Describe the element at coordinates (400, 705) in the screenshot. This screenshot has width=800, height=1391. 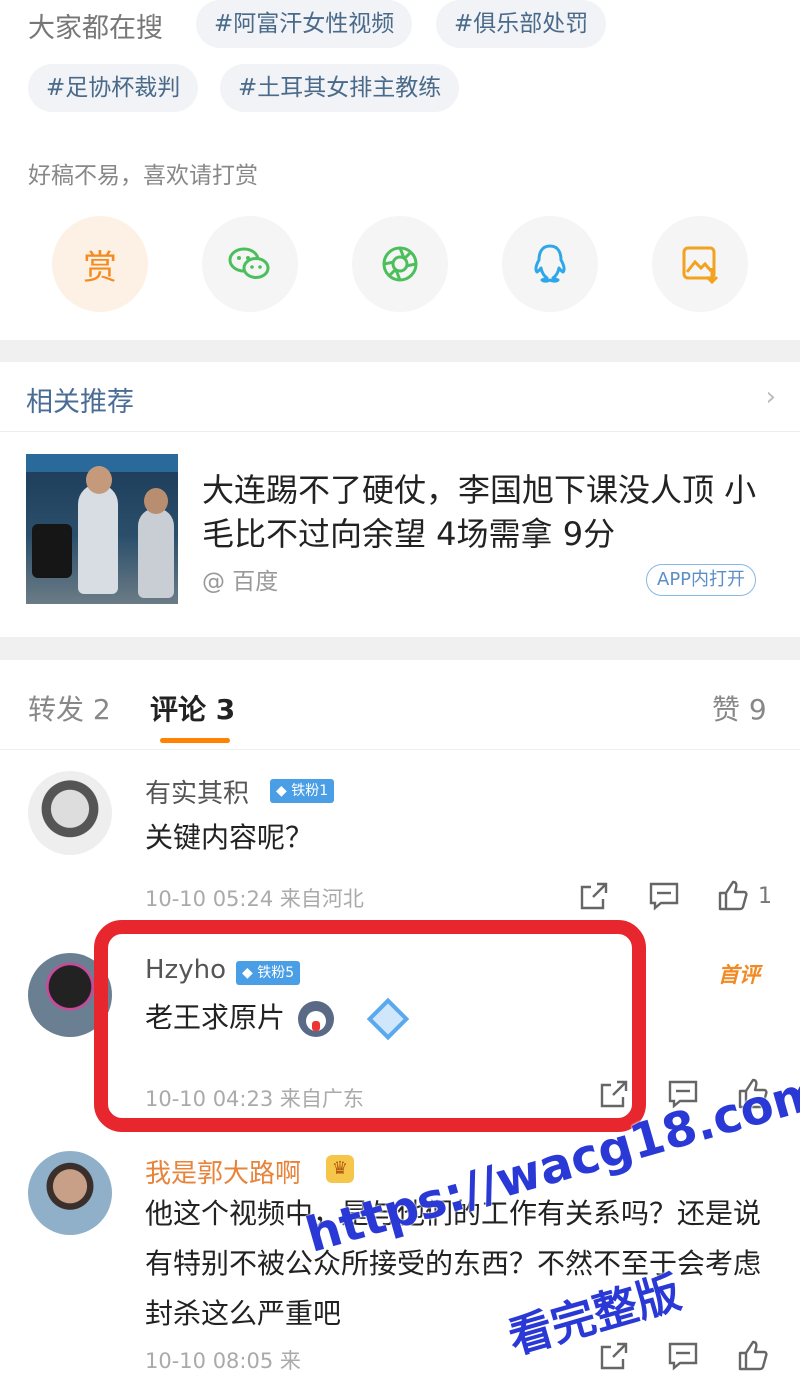
I see `comment-tabs: 转发 2 评论 3 赞 9` at that location.